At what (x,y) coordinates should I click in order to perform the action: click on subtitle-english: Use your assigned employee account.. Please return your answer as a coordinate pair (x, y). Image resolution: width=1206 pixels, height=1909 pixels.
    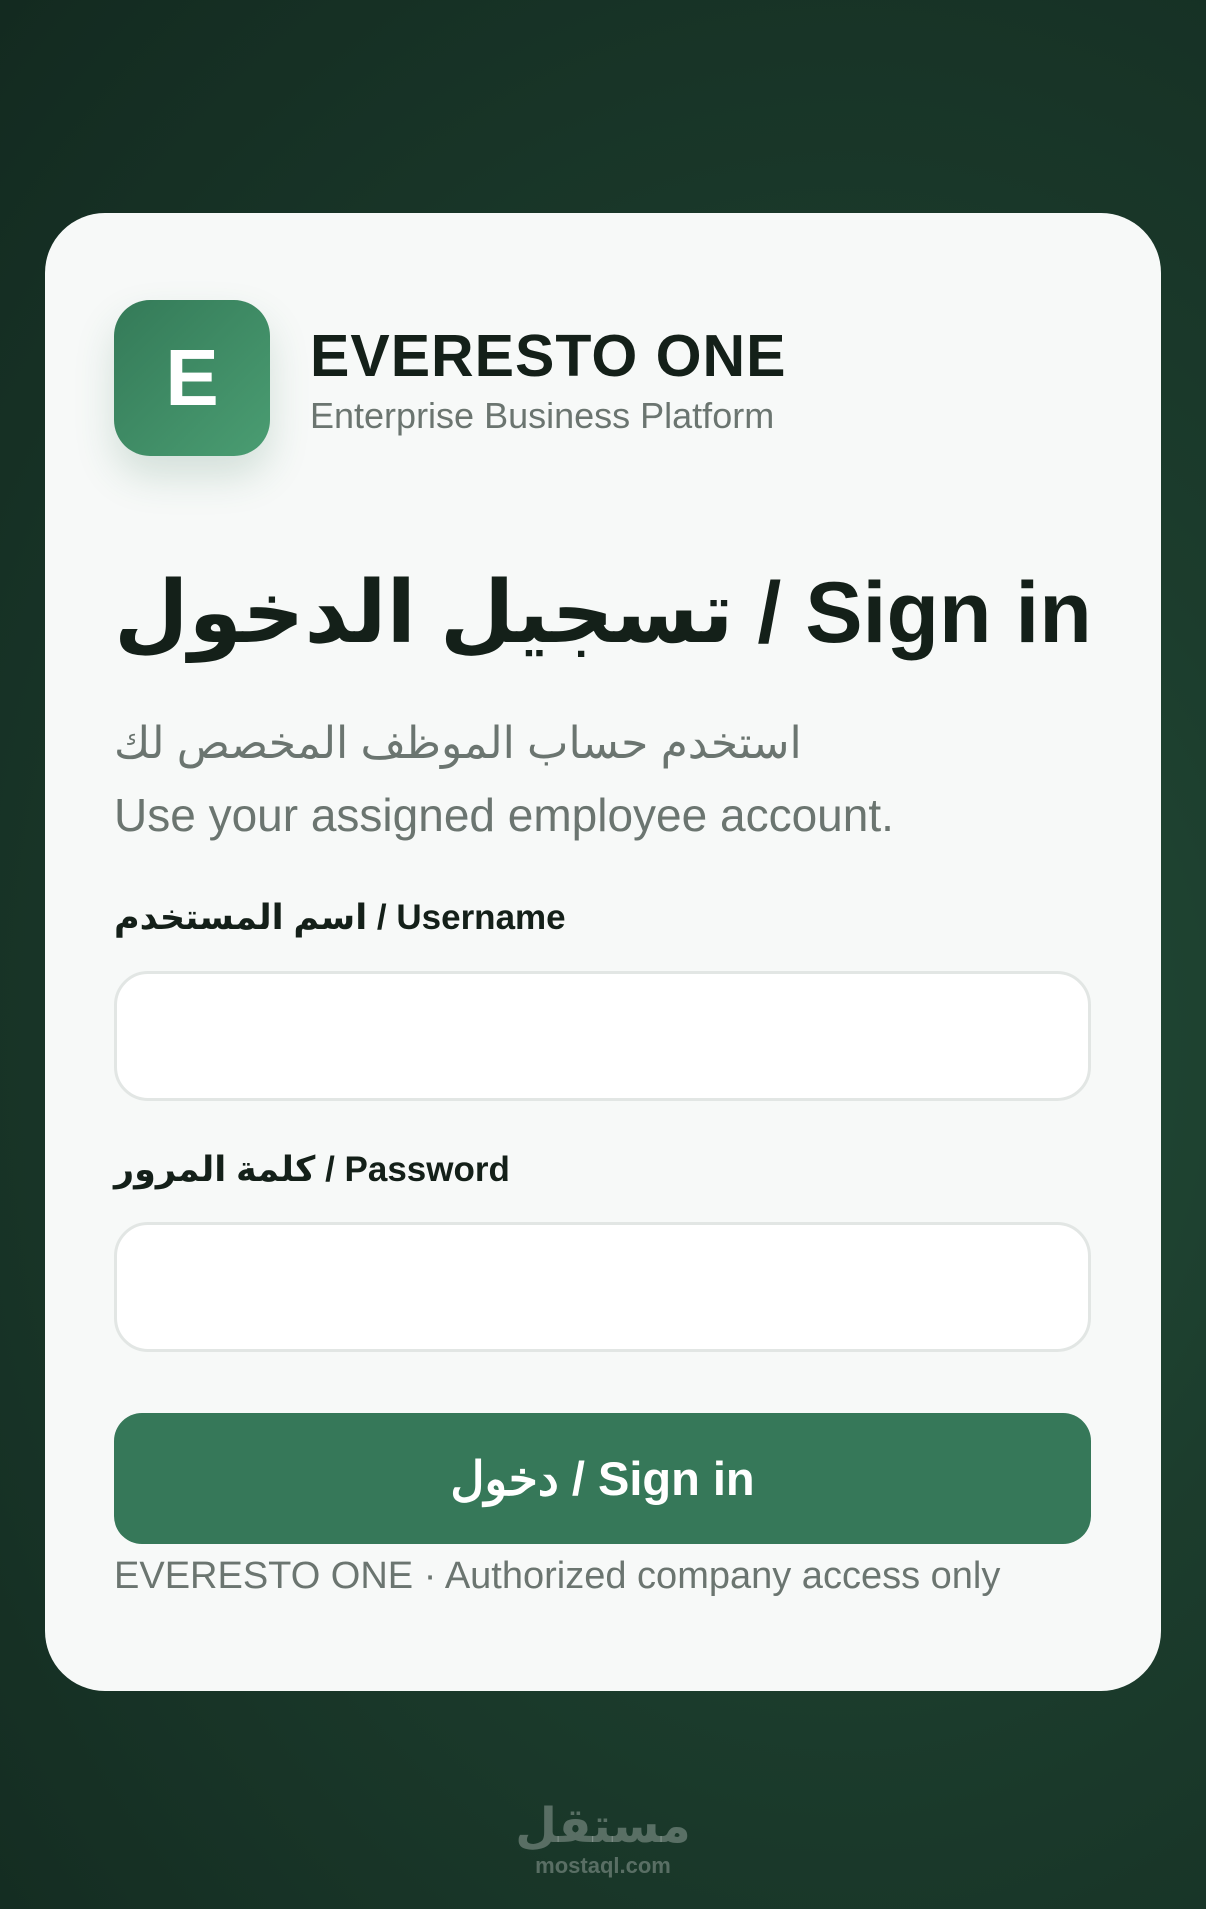
    Looking at the image, I should click on (504, 815).